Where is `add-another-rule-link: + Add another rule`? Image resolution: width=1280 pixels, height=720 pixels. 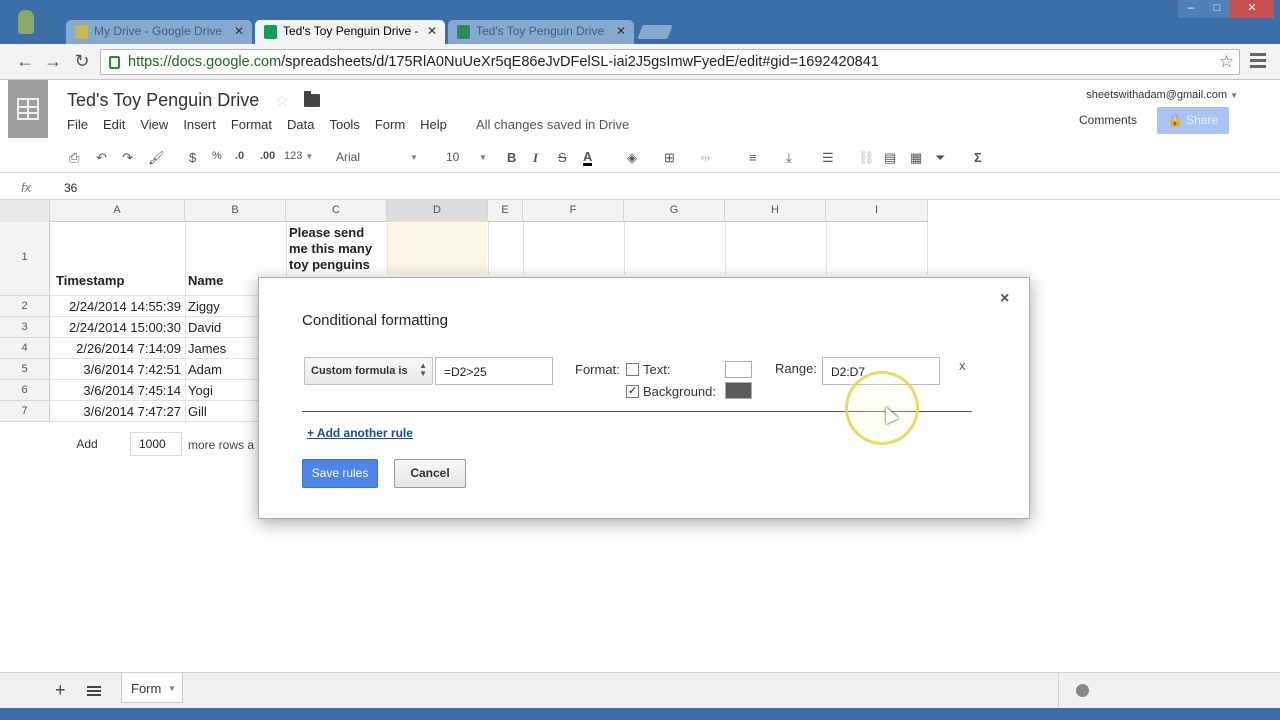
add-another-rule-link: + Add another rule is located at coordinates (360, 433).